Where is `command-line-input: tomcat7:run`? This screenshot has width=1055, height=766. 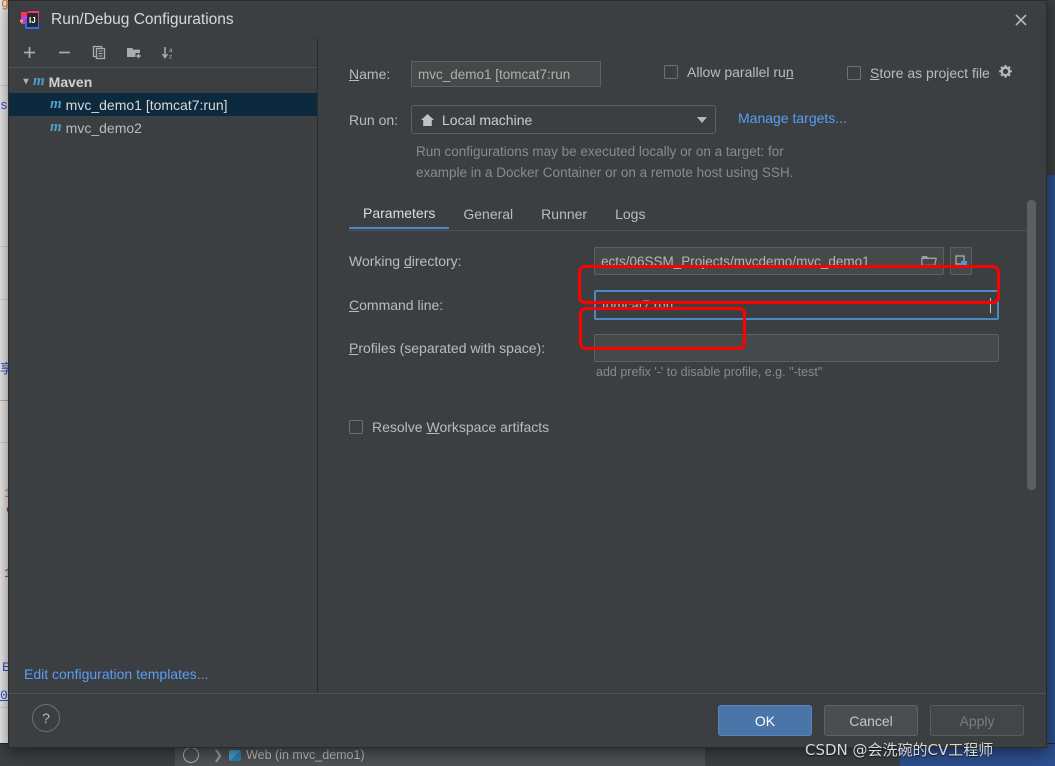 command-line-input: tomcat7:run is located at coordinates (796, 305).